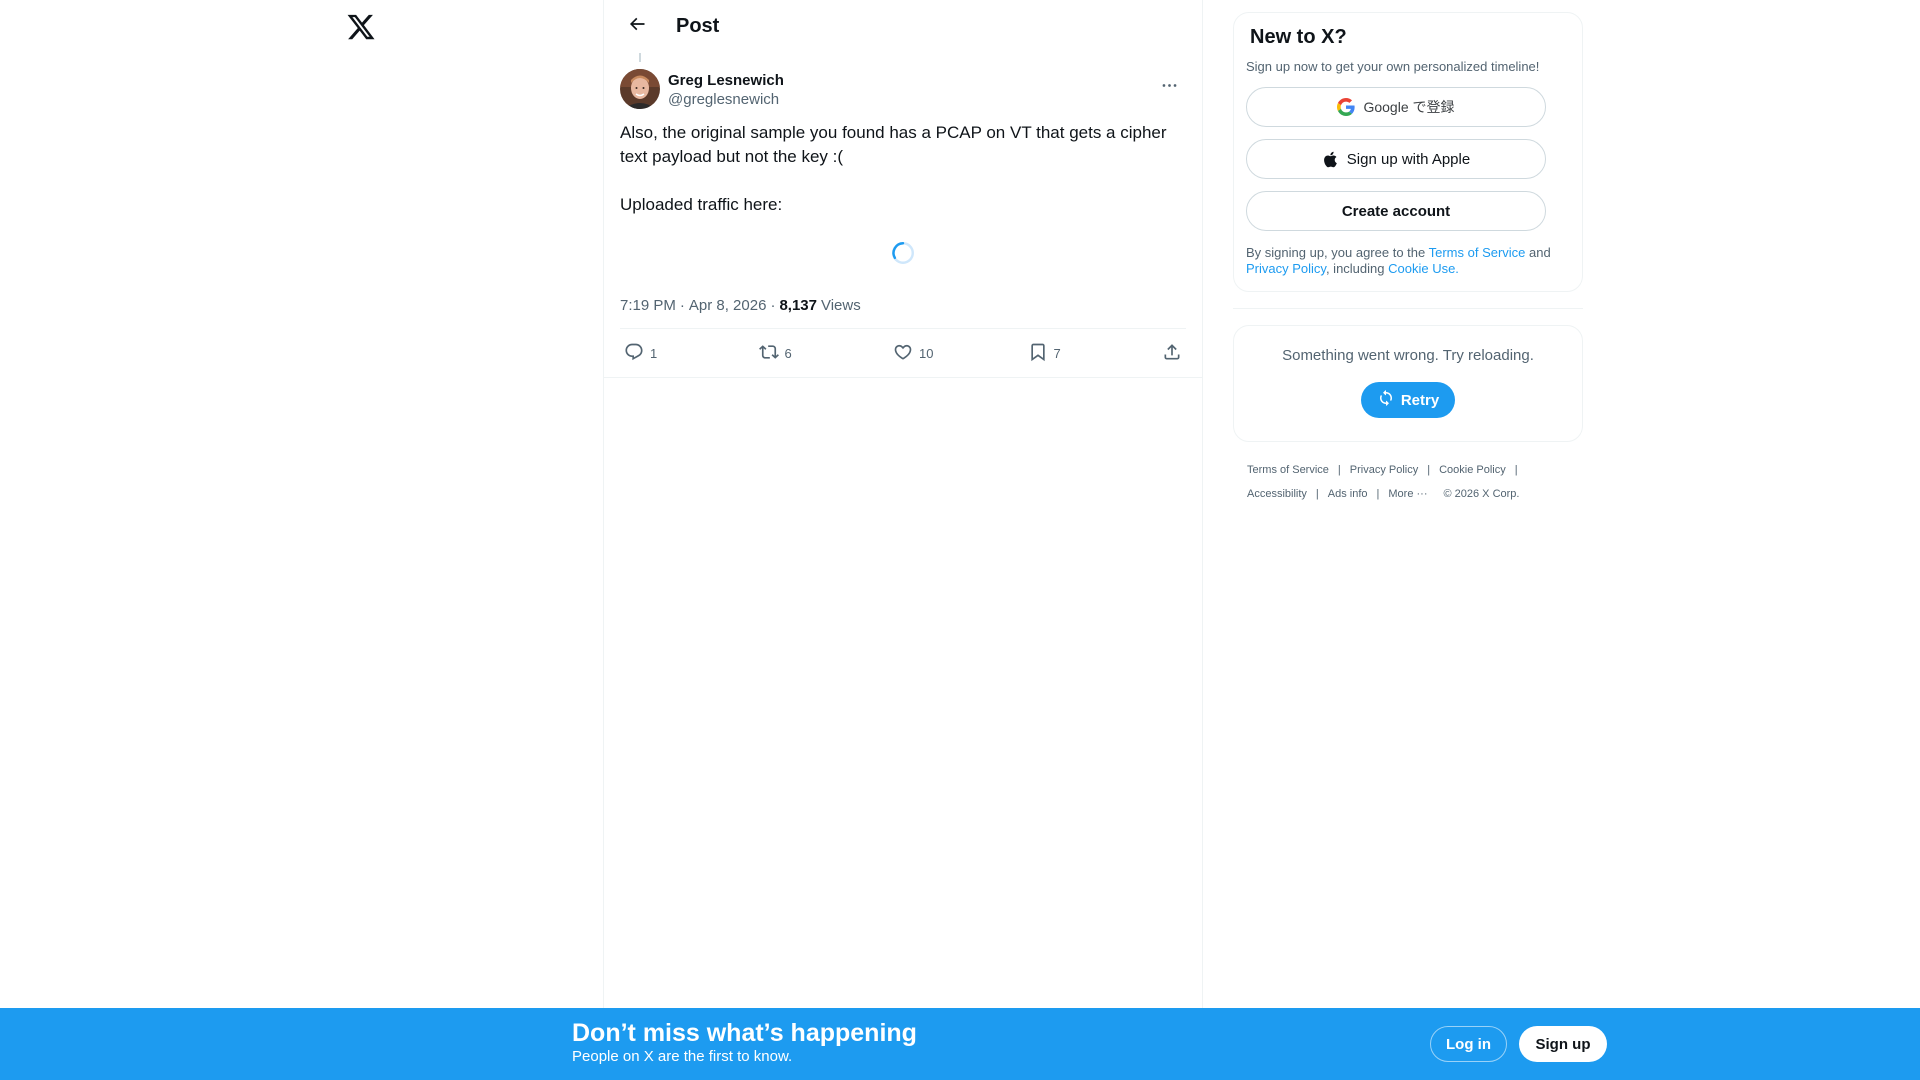 The width and height of the screenshot is (1920, 1080). What do you see at coordinates (1286, 268) in the screenshot?
I see `privacy-policy-link: Privacy Policy` at bounding box center [1286, 268].